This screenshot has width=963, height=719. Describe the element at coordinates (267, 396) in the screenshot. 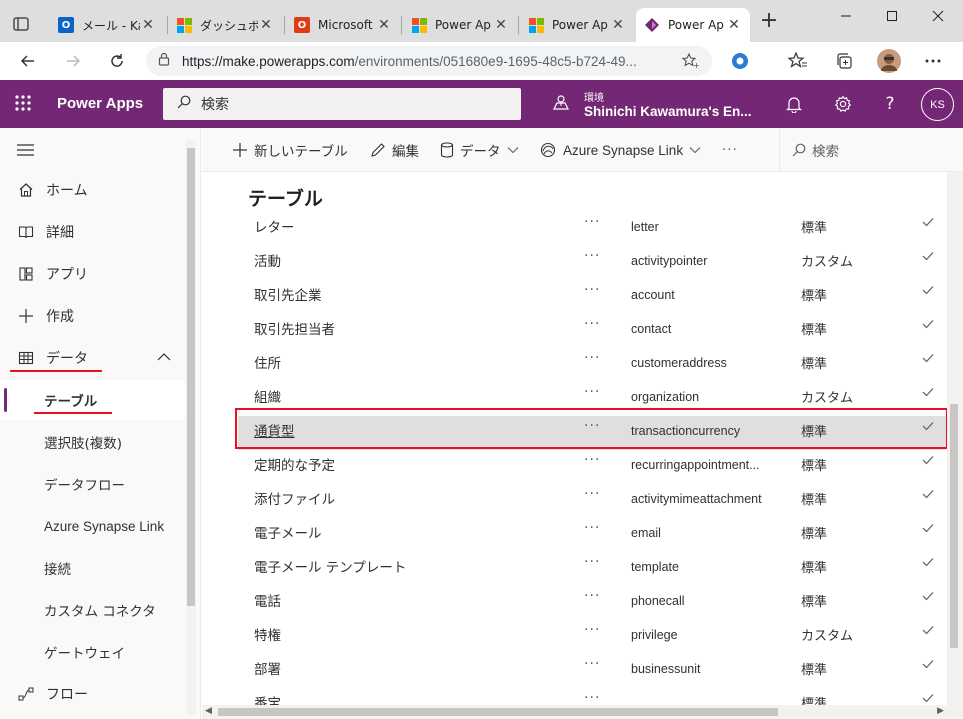

I see `table-display-name: 組織` at that location.